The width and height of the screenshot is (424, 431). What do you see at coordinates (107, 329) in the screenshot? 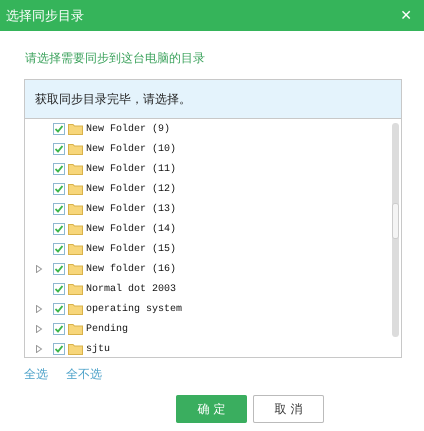
I see `folder-name: Pending` at bounding box center [107, 329].